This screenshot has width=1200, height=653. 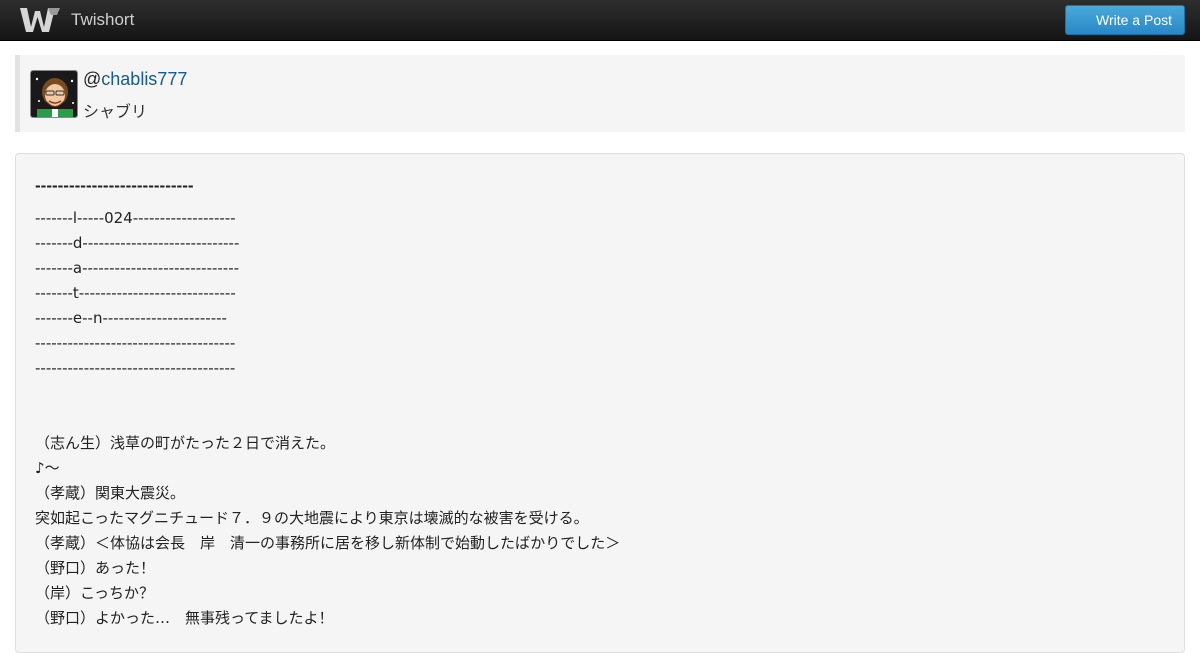 I want to click on user-card: @chablis777 シャブリ, so click(x=600, y=93).